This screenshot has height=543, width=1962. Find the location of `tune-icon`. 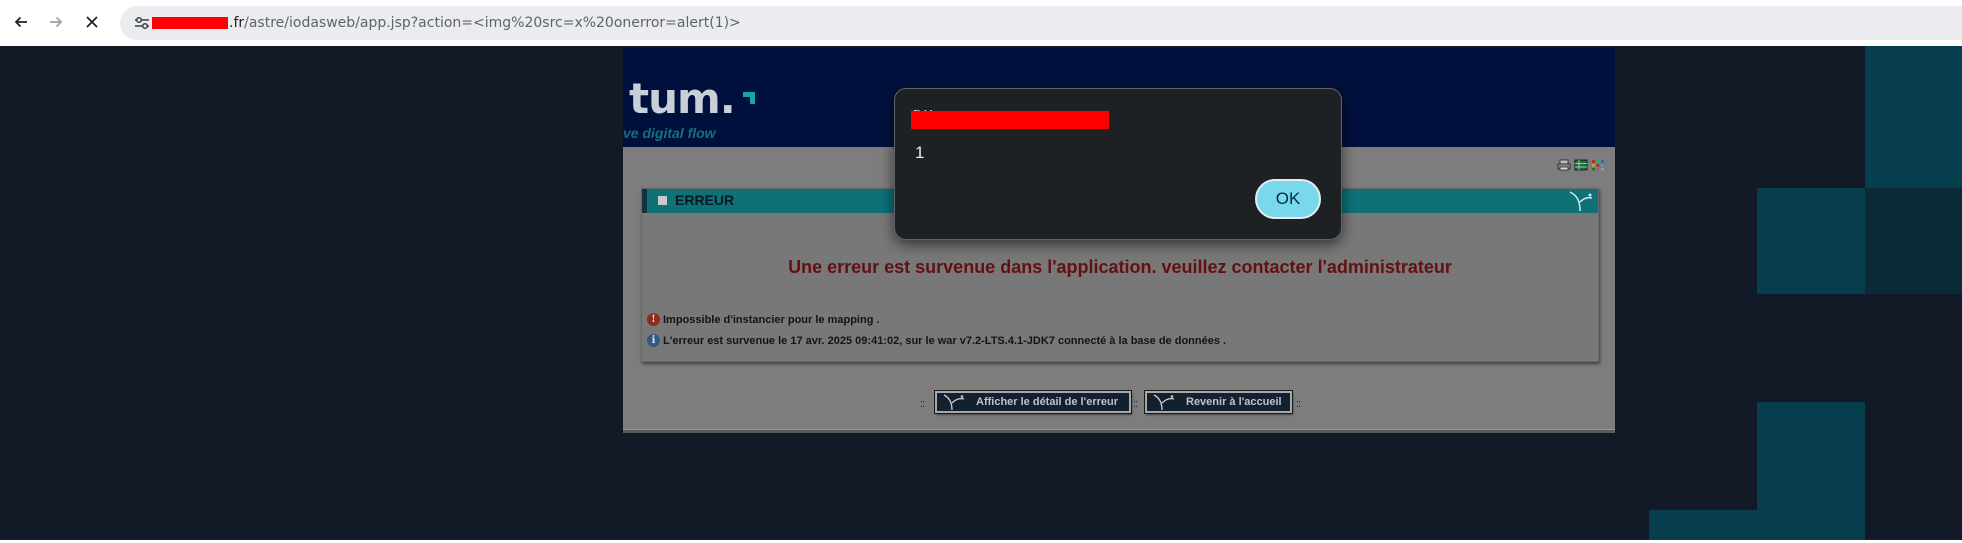

tune-icon is located at coordinates (142, 23).